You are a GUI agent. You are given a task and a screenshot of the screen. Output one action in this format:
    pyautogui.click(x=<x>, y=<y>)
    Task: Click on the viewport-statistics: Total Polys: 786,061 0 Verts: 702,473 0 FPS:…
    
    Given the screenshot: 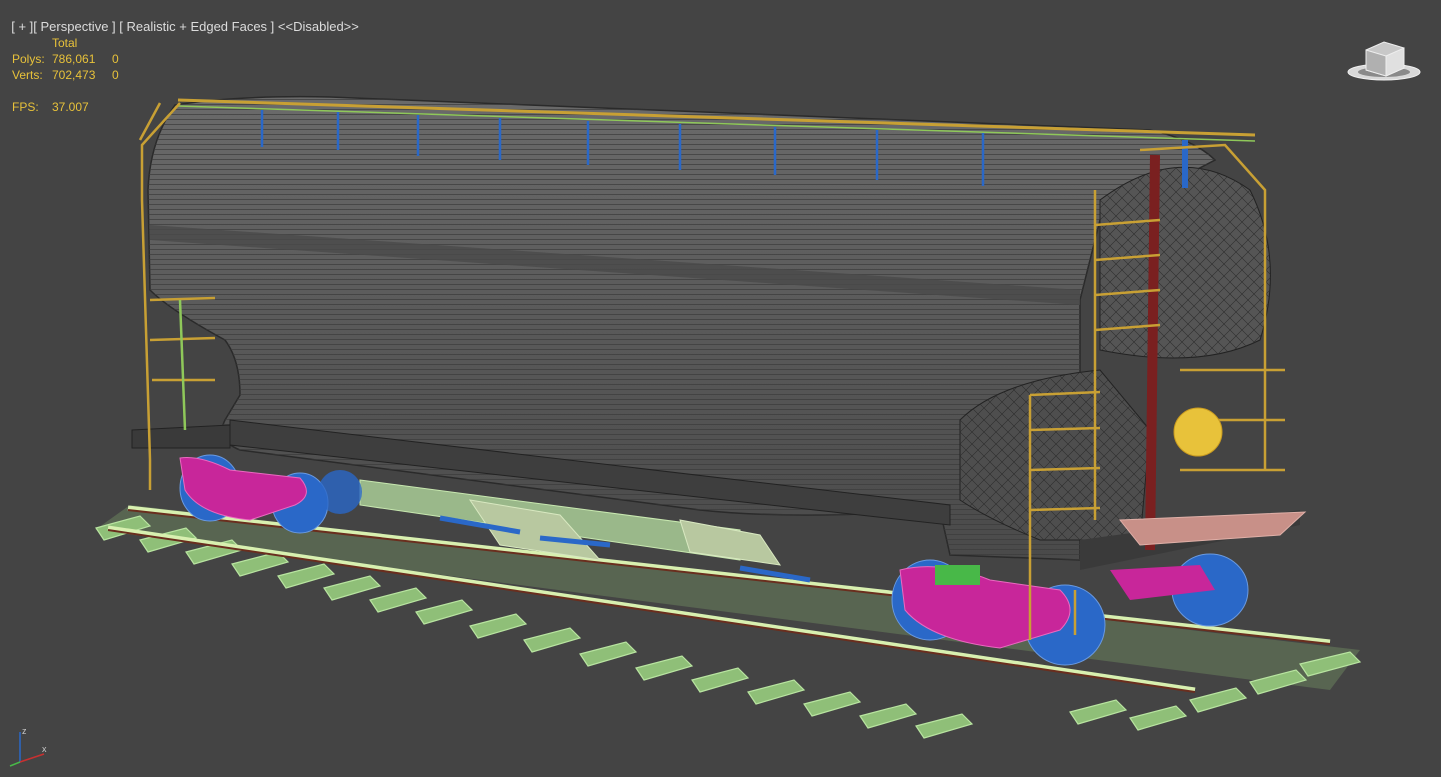 What is the action you would take?
    pyautogui.click(x=65, y=75)
    